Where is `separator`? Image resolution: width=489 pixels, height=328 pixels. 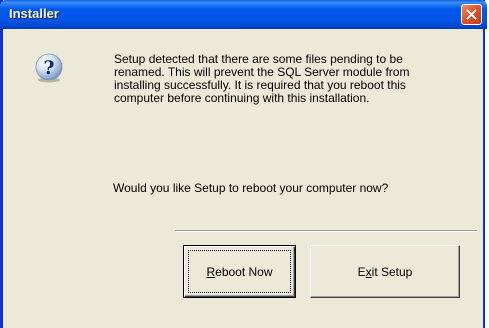 separator is located at coordinates (326, 231).